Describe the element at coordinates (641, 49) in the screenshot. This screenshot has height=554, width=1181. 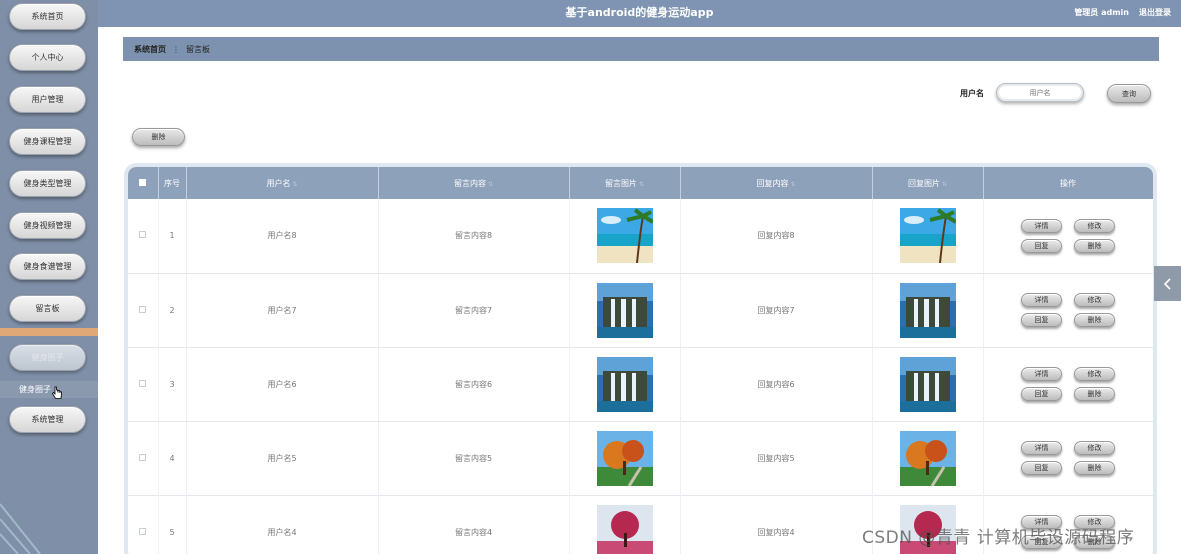
I see `breadcrumb: 系统首页 ⋮ 留言板` at that location.